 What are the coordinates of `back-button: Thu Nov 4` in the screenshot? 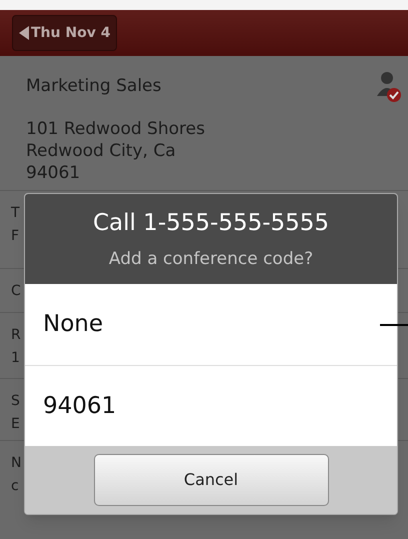 It's located at (65, 33).